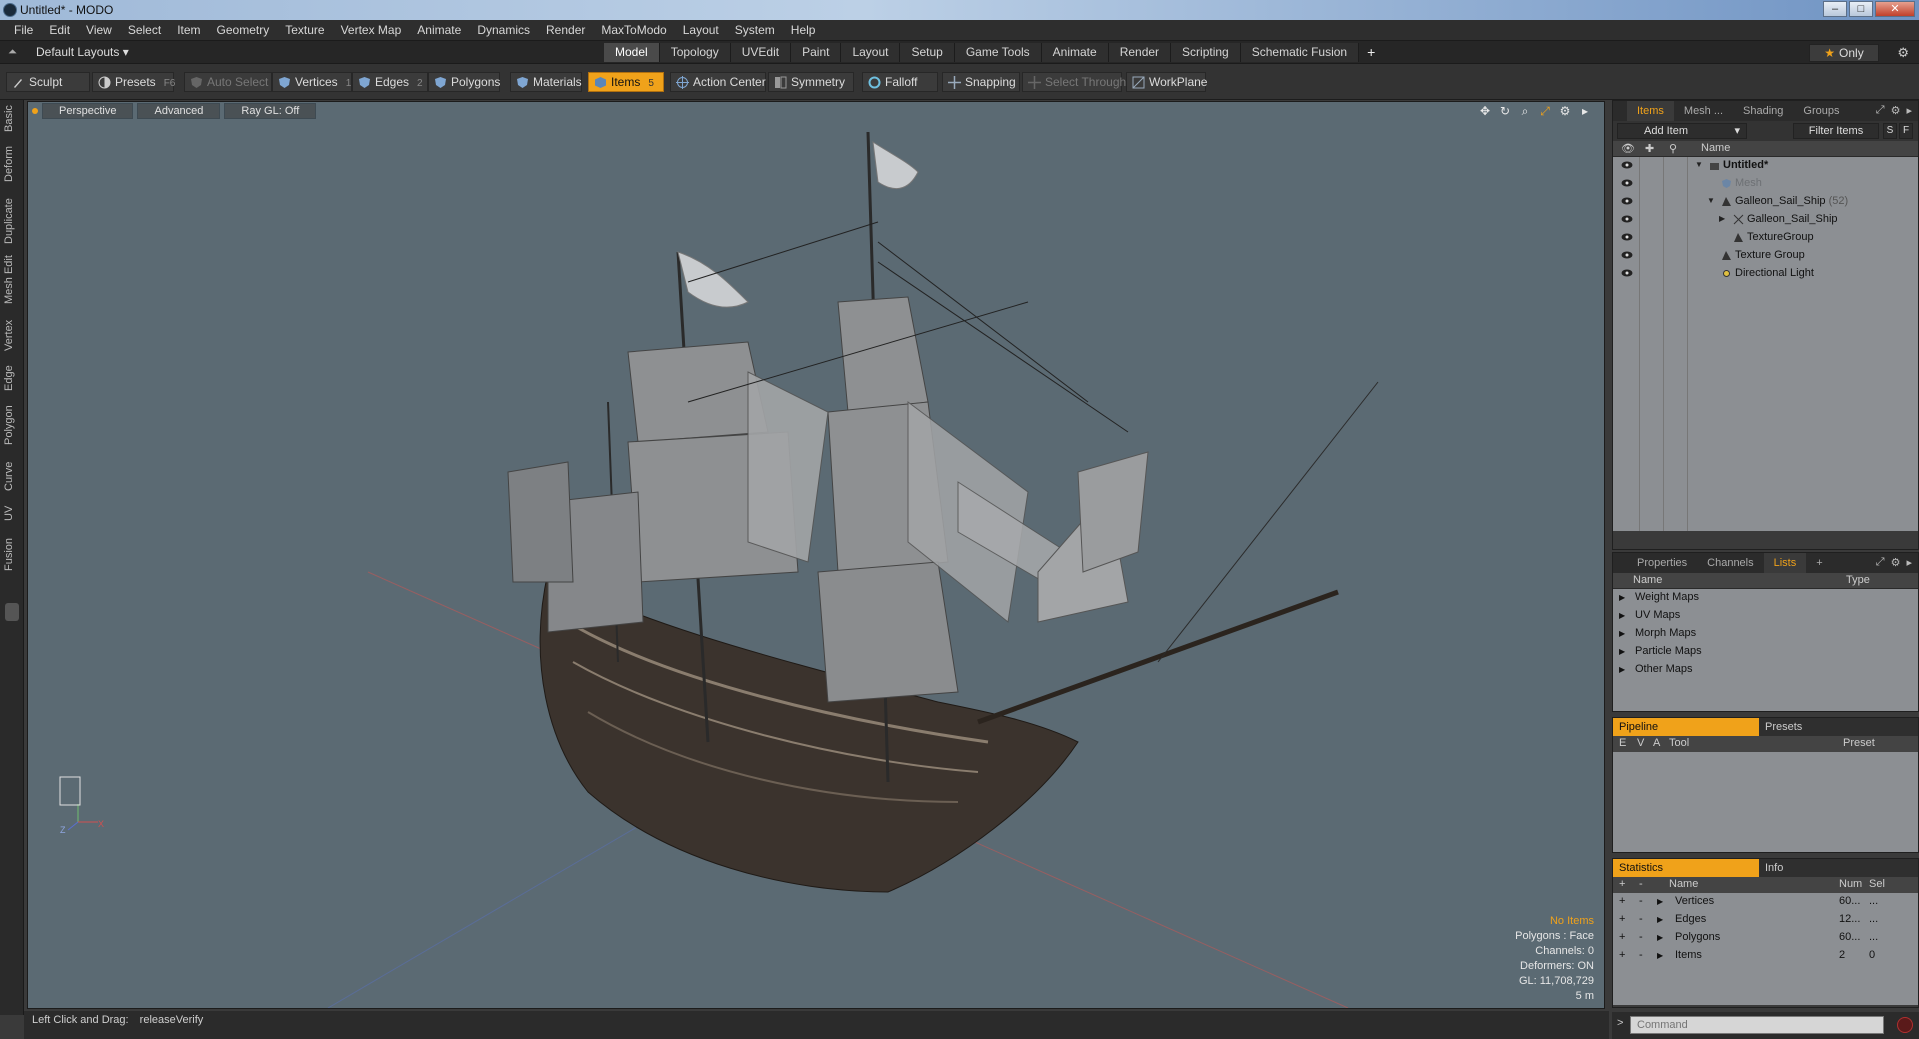  Describe the element at coordinates (1903, 53) in the screenshot. I see `gear-icon: ⚙` at that location.